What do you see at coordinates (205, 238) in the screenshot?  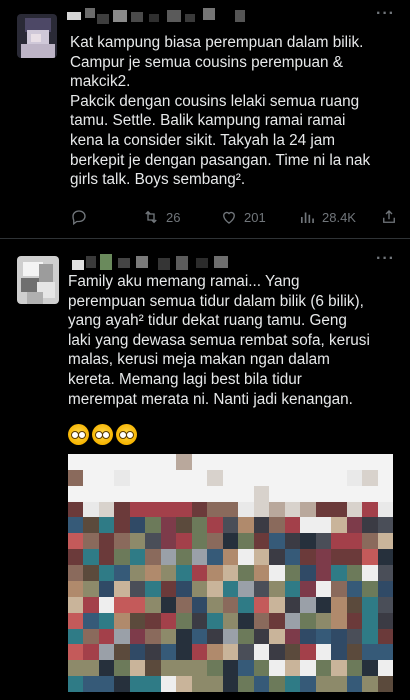 I see `tweet-divider` at bounding box center [205, 238].